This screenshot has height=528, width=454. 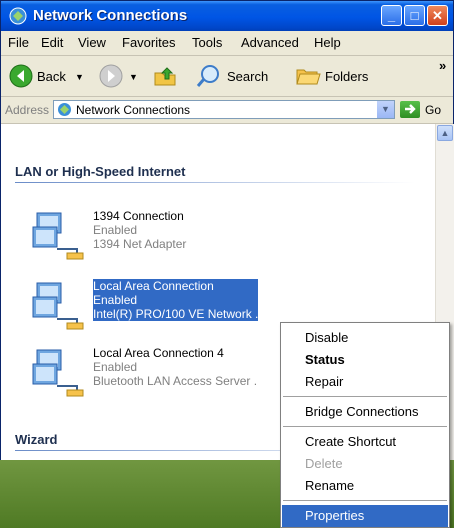 I want to click on forward-button: ▼, so click(x=122, y=76).